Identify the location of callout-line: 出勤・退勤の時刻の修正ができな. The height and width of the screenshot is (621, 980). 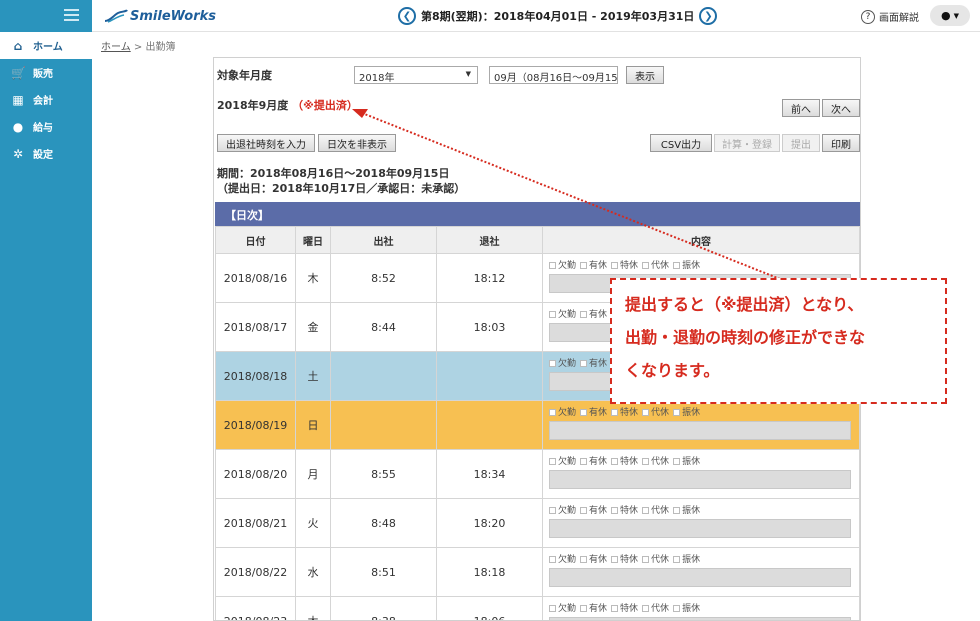
(745, 337).